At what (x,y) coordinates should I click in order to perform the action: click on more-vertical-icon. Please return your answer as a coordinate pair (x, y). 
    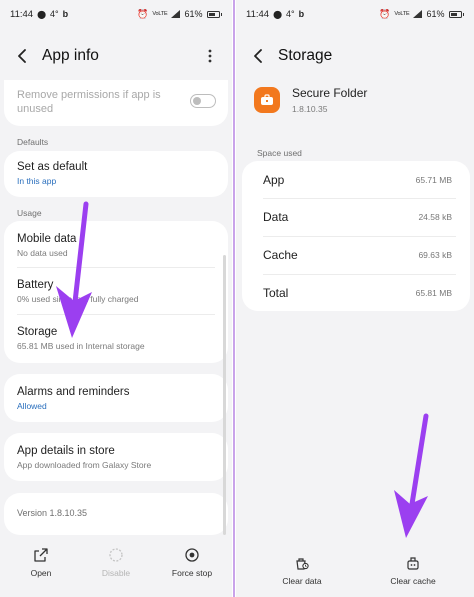
    Looking at the image, I should click on (210, 56).